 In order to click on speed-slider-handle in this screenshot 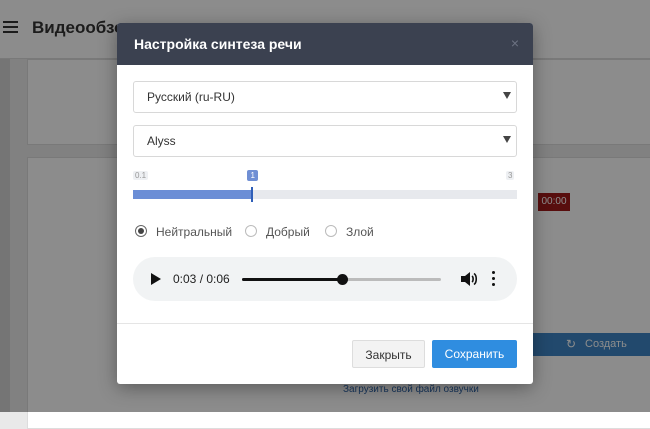, I will do `click(252, 194)`.